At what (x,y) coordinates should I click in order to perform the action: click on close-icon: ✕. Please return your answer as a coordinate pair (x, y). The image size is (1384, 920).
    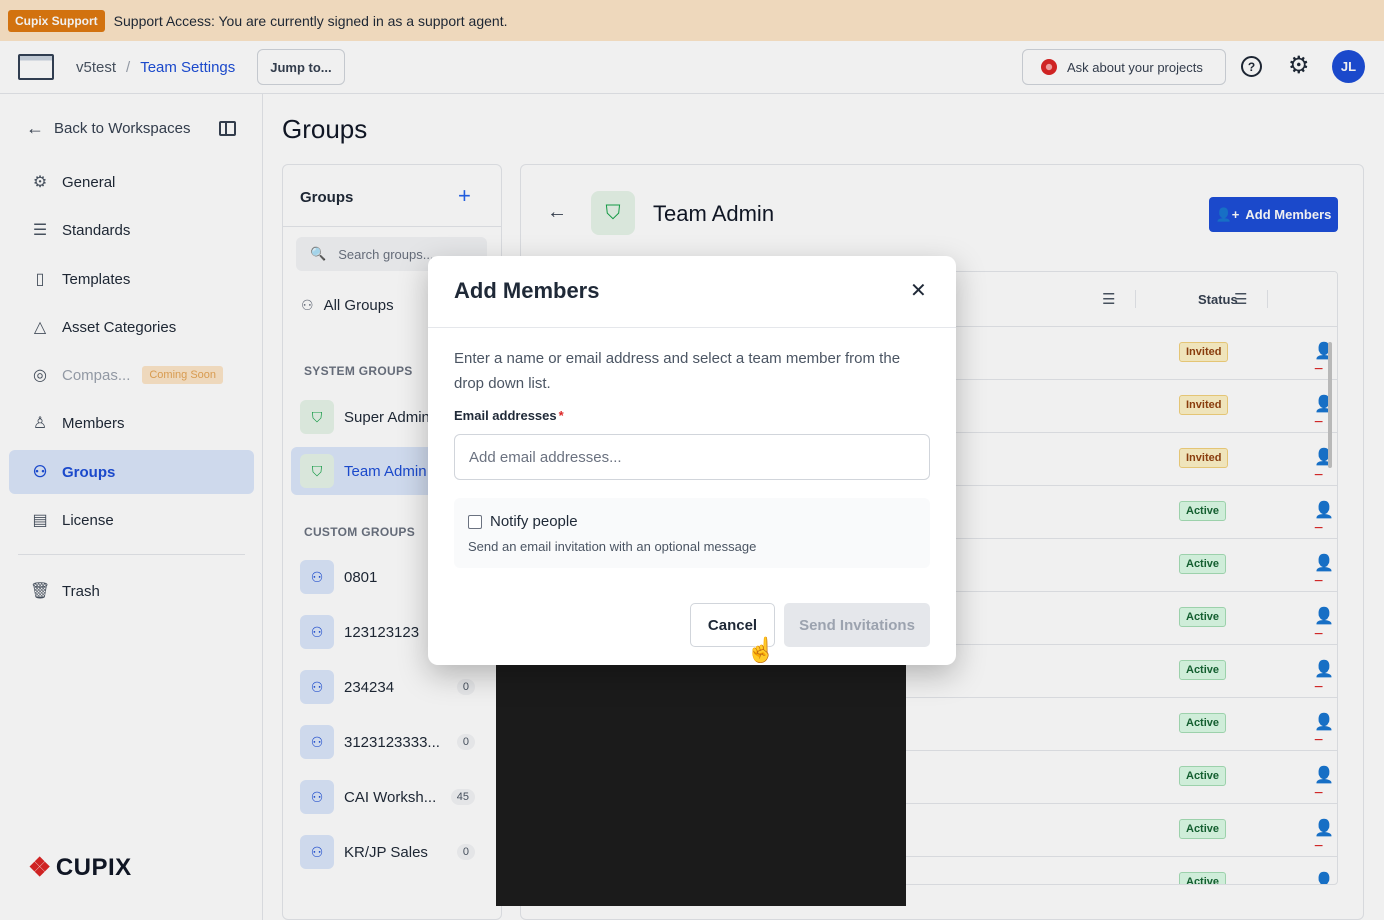
    Looking at the image, I should click on (918, 291).